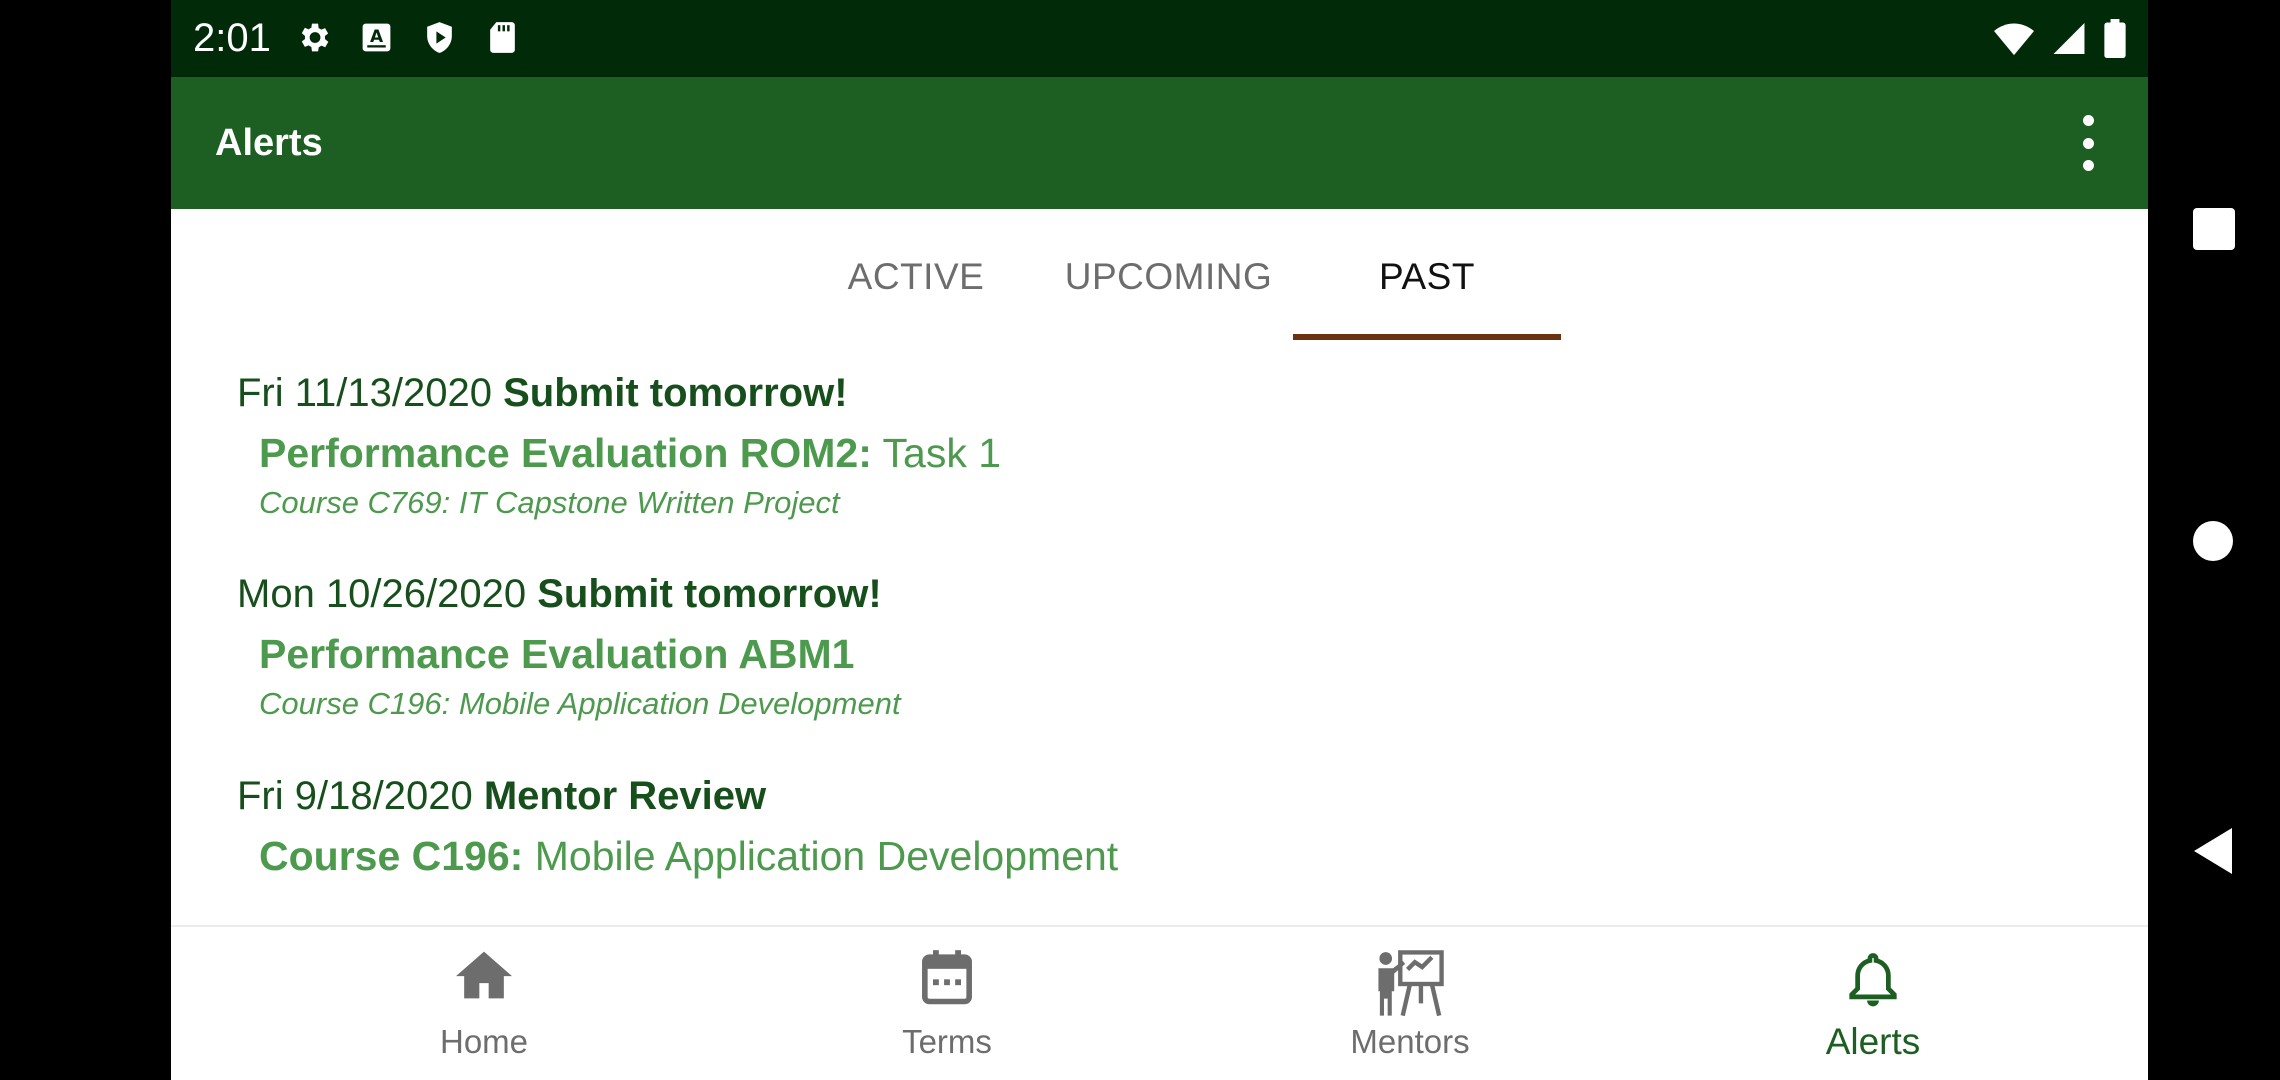 This screenshot has width=2280, height=1080. I want to click on status-time: 2:01, so click(232, 38).